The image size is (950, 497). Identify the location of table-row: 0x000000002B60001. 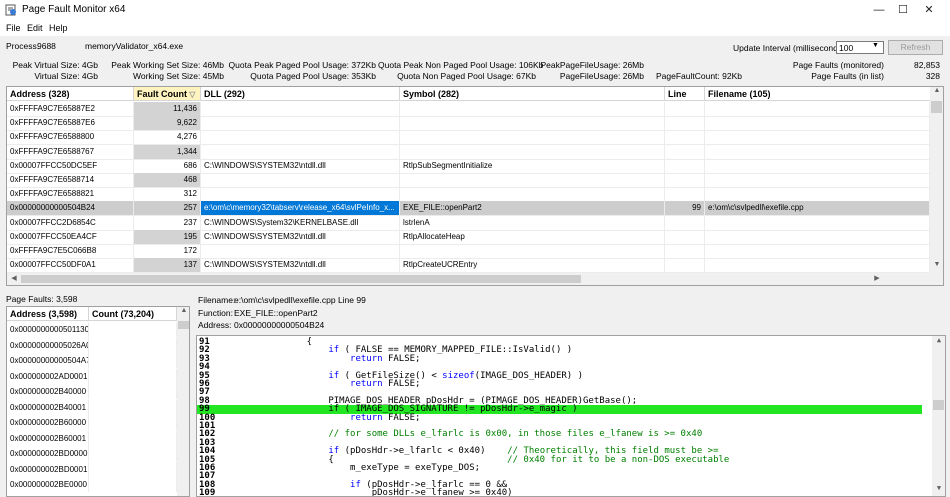
(48, 438).